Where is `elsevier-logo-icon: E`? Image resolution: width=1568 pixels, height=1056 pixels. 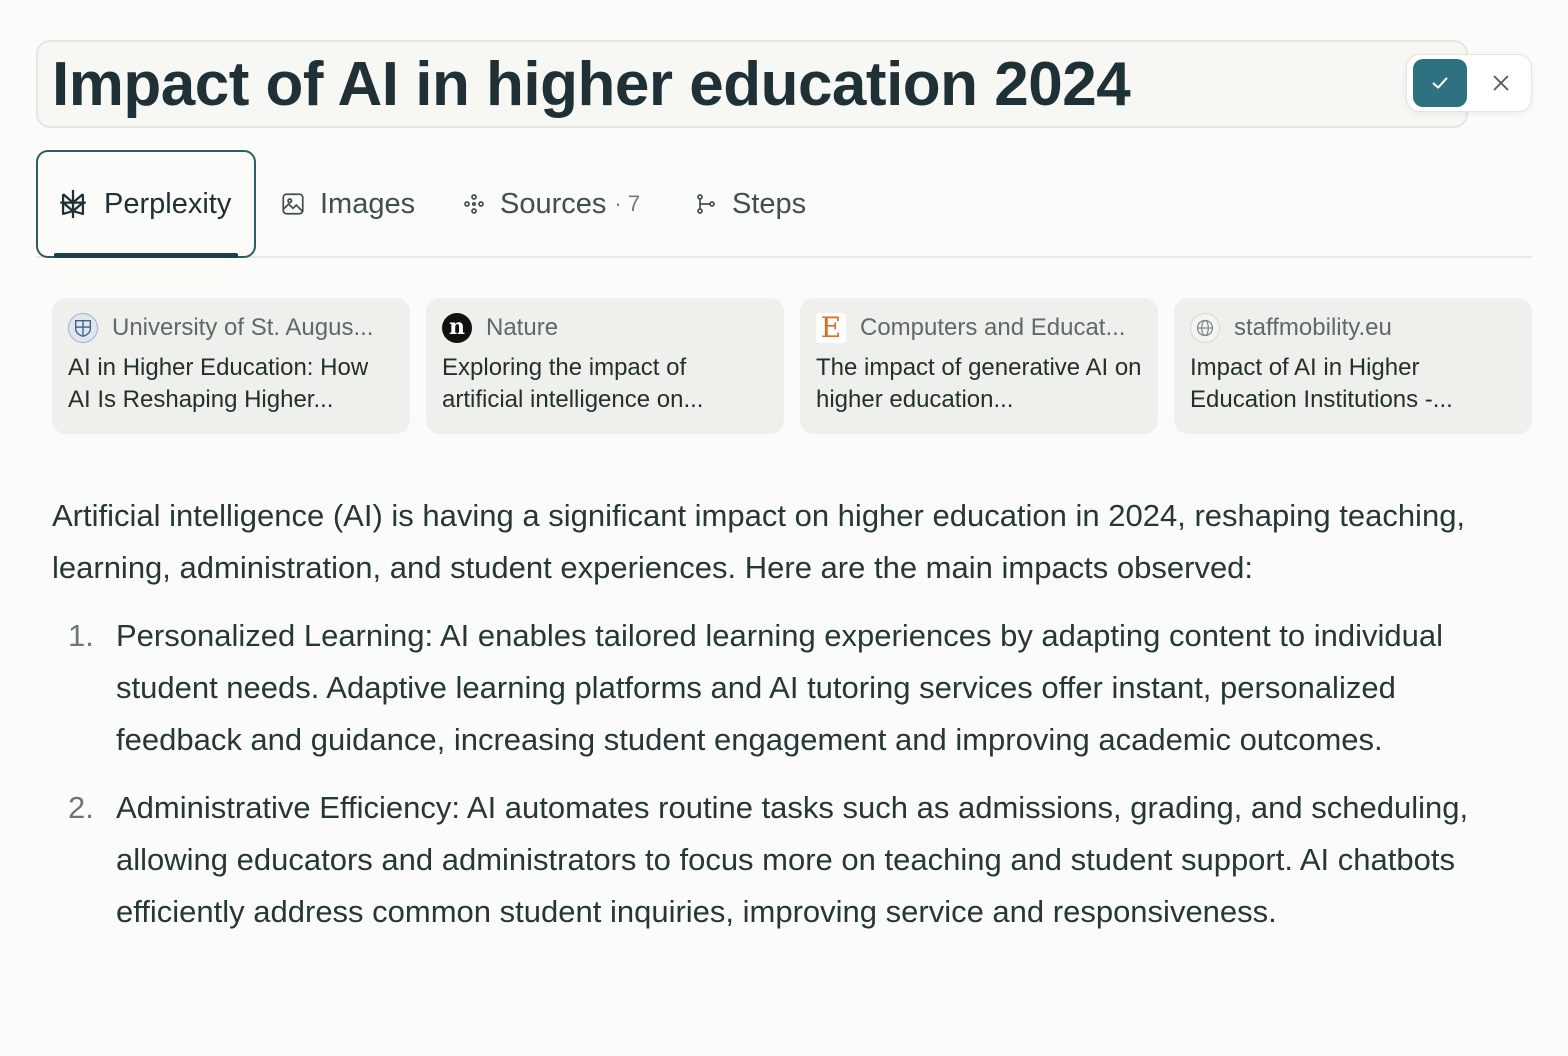 elsevier-logo-icon: E is located at coordinates (831, 328).